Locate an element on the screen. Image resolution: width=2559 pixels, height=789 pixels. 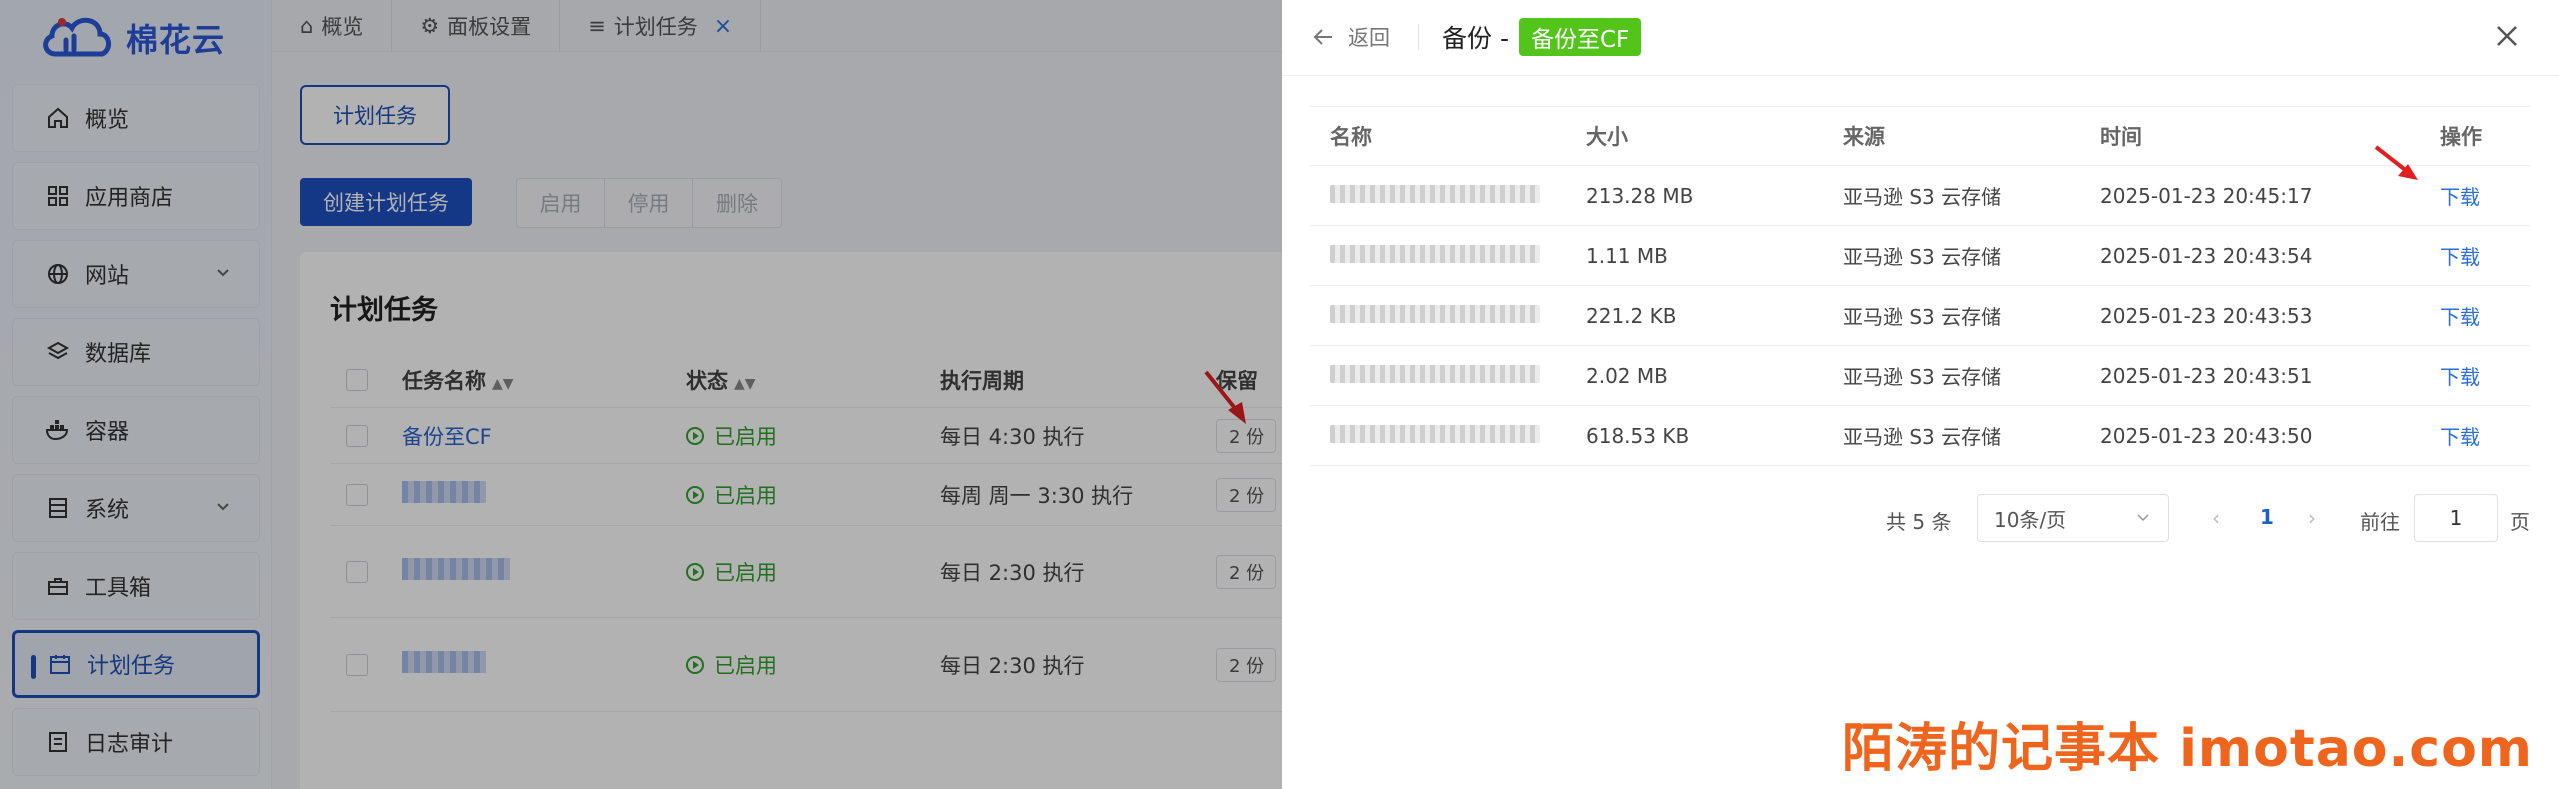
table-header: 名称 大小 来源 时间 操作 is located at coordinates (1920, 136).